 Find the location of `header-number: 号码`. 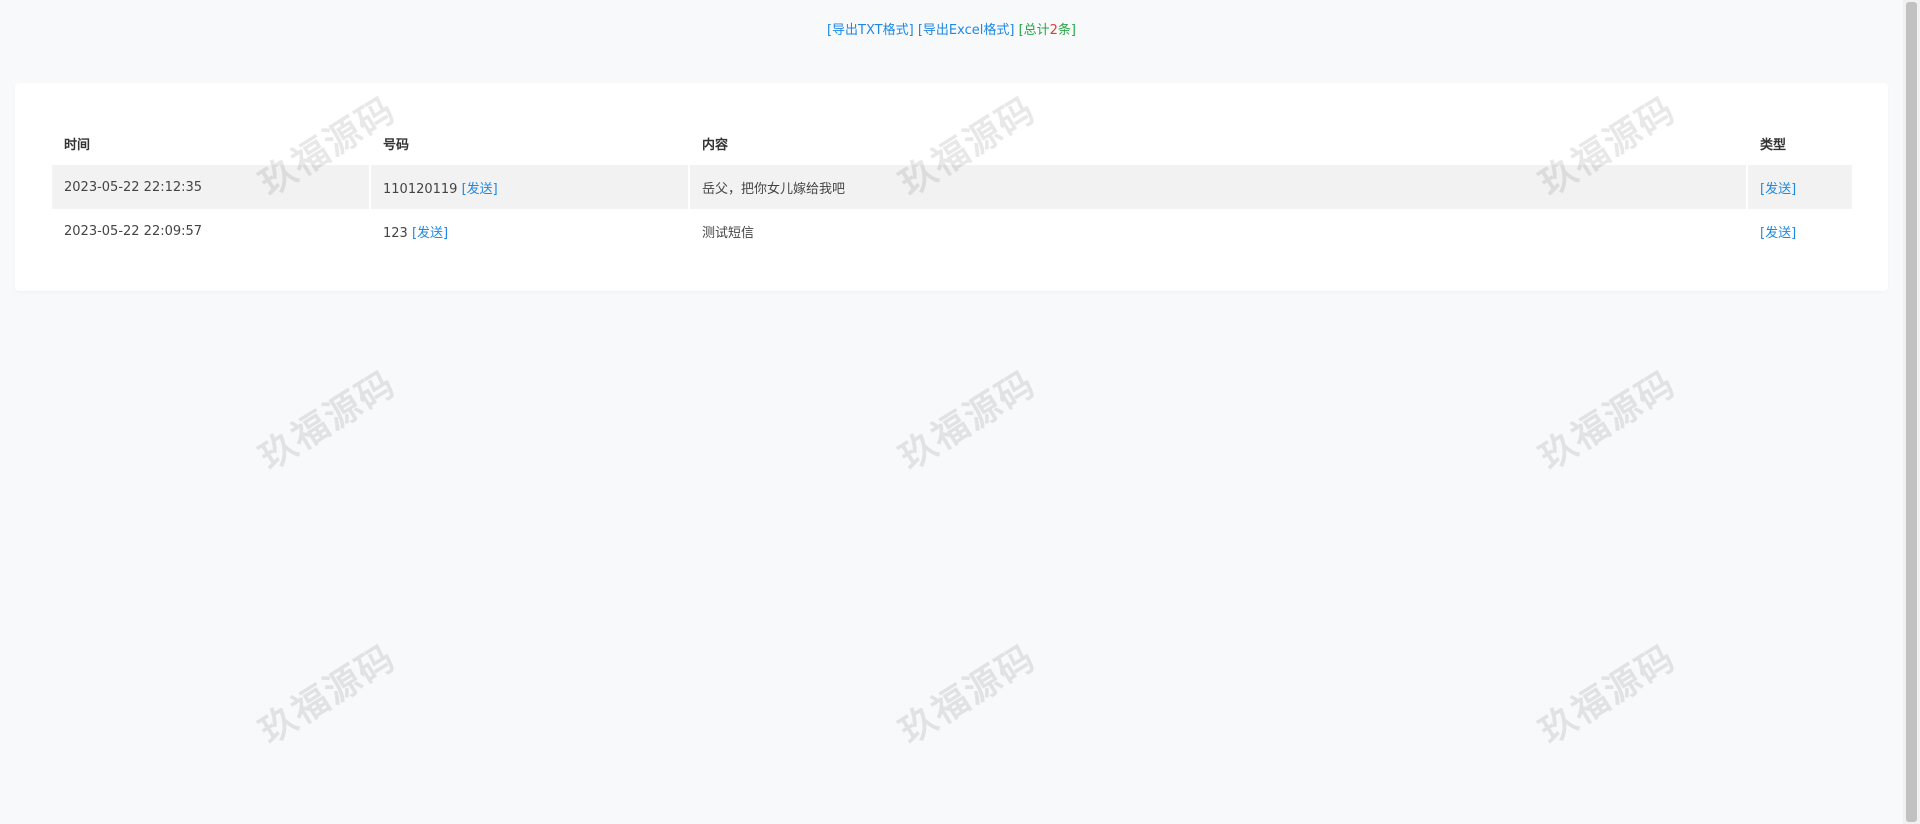

header-number: 号码 is located at coordinates (396, 145).